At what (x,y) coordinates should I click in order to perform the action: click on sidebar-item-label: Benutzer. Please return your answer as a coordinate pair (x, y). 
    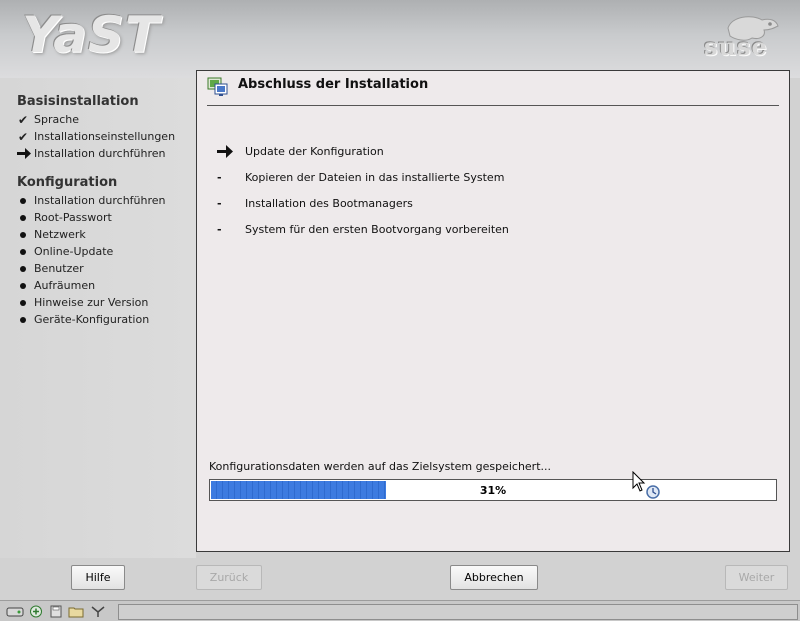
    Looking at the image, I should click on (59, 268).